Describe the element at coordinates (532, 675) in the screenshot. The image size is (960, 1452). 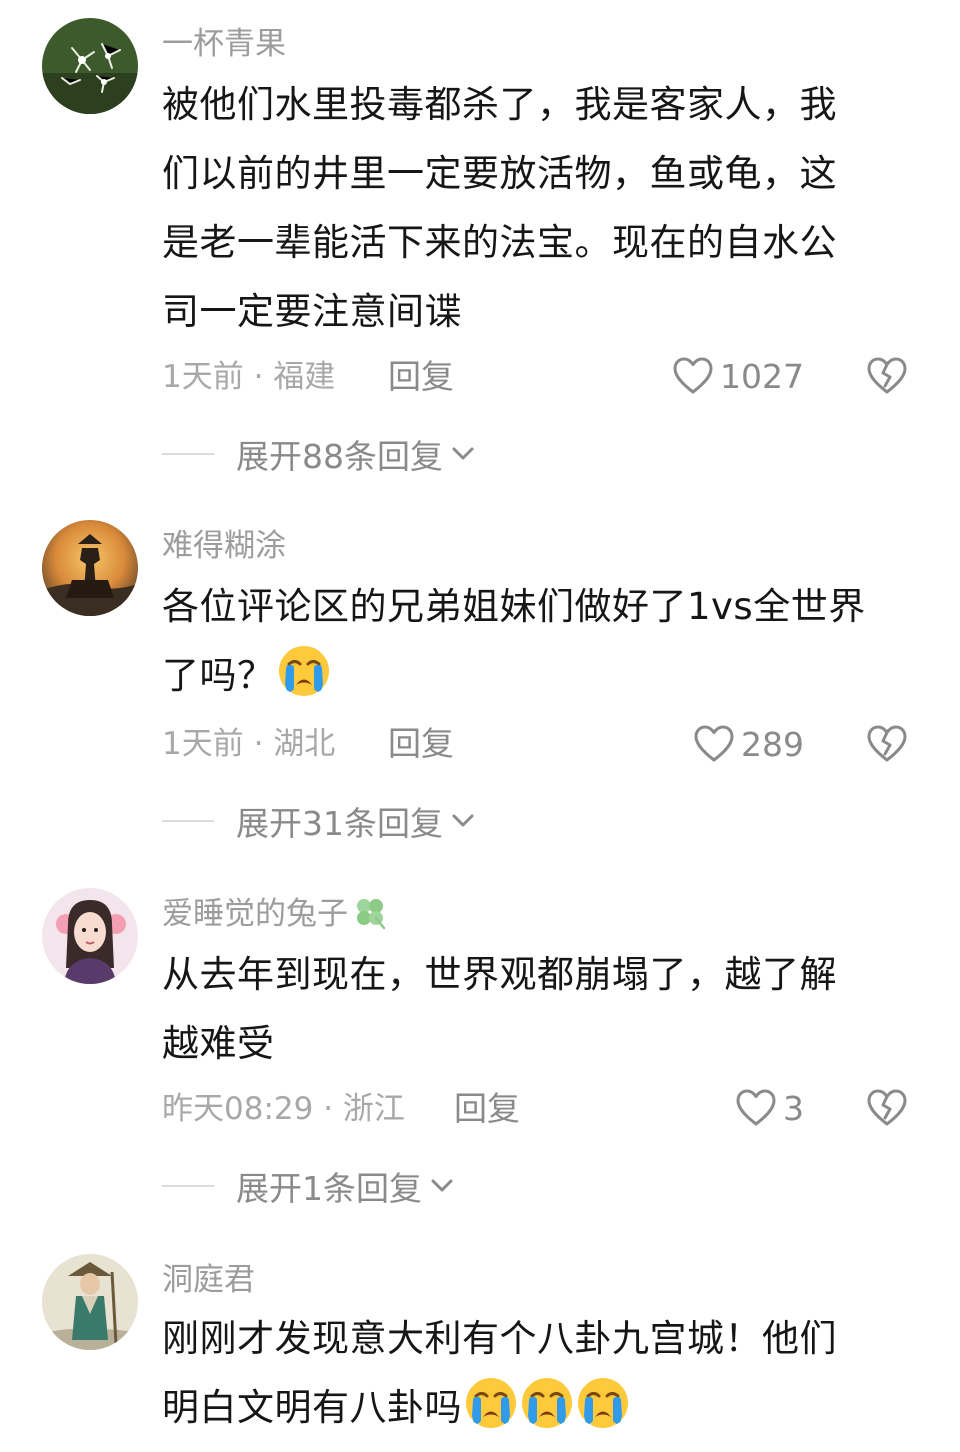
I see `comment-line-with-emoji: 了吗？` at that location.